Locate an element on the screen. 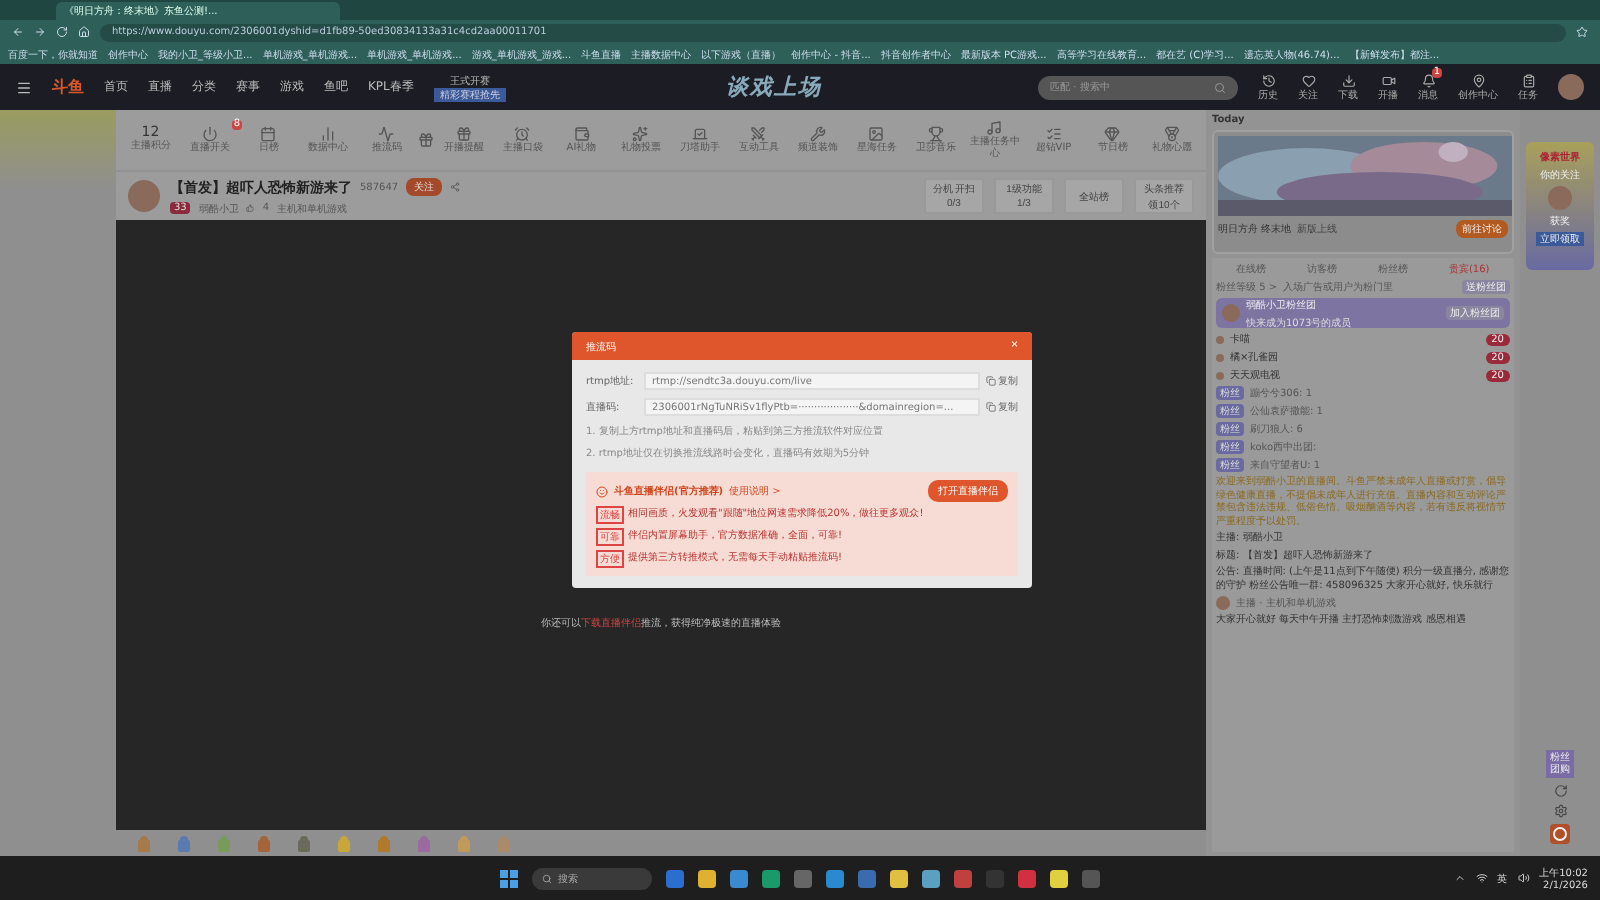 Image resolution: width=1600 pixels, height=900 pixels. history-icon is located at coordinates (1268, 80).